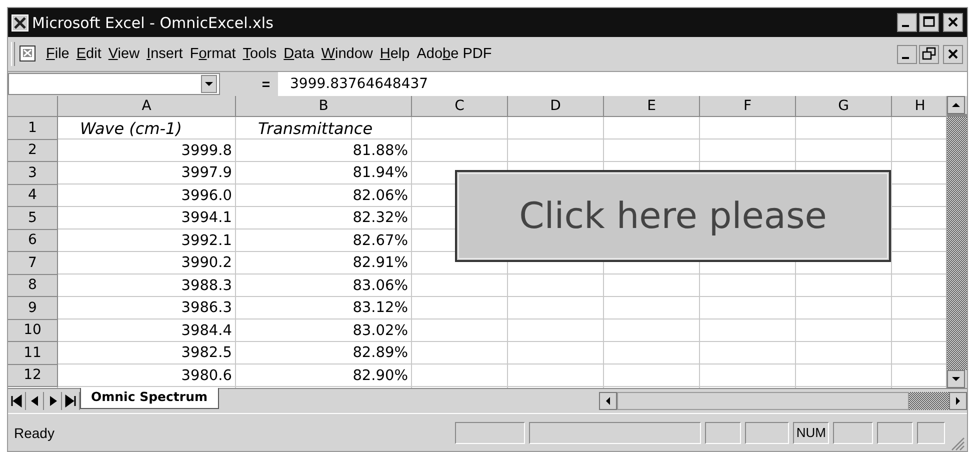 The height and width of the screenshot is (452, 973). Describe the element at coordinates (380, 241) in the screenshot. I see `table-cell-text: 82.67%` at that location.